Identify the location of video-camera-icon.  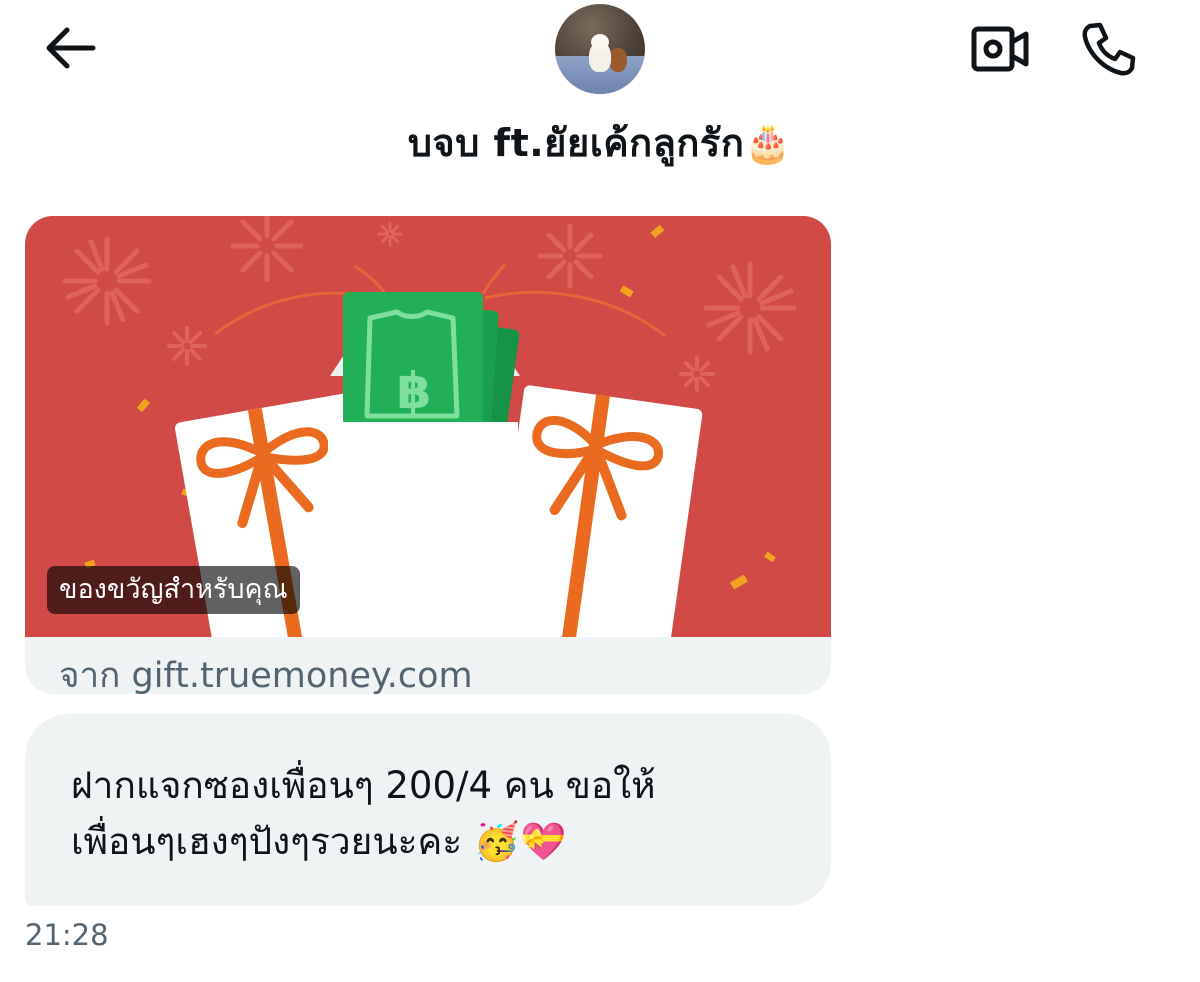
(1000, 49).